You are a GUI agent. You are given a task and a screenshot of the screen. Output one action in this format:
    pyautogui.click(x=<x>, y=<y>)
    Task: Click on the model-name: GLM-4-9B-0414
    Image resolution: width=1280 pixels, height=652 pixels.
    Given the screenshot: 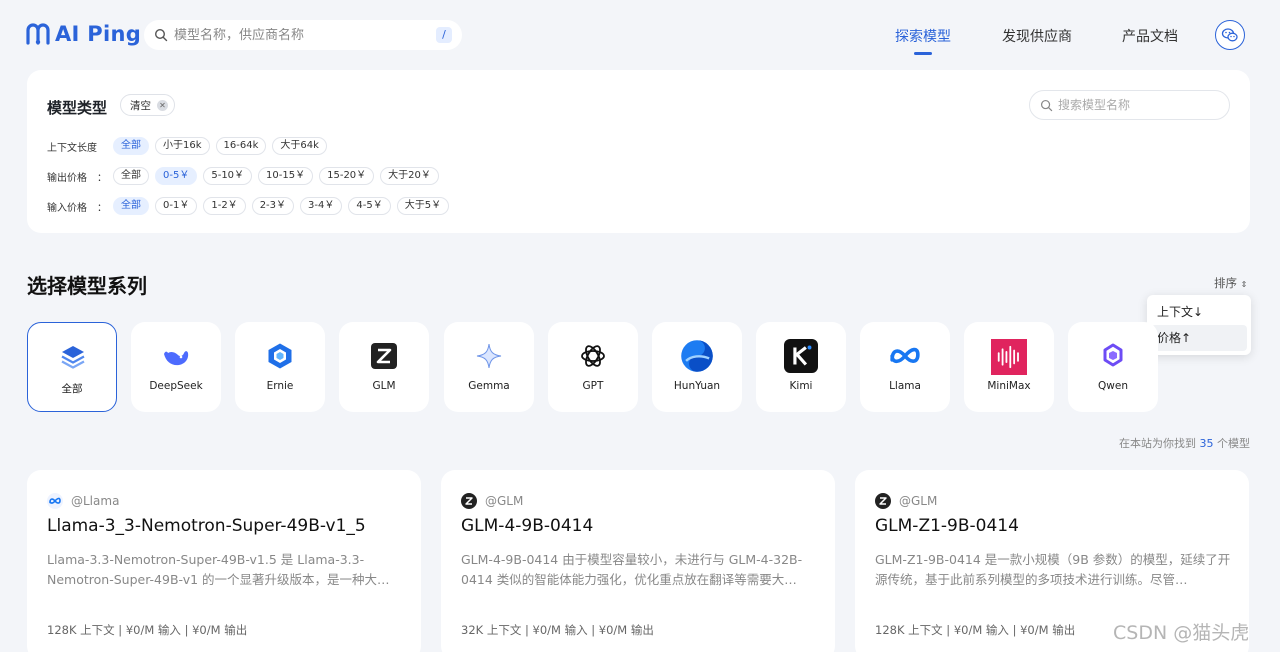 What is the action you would take?
    pyautogui.click(x=527, y=526)
    